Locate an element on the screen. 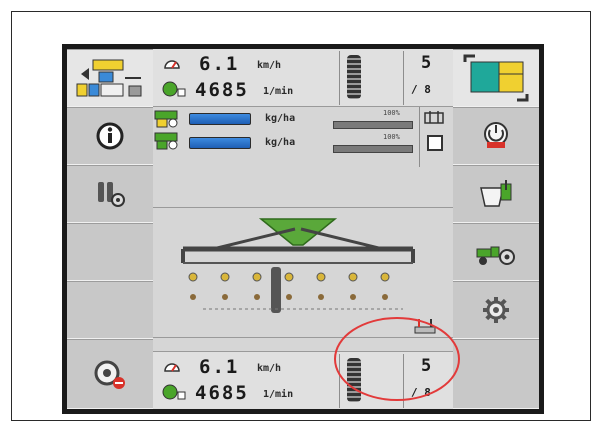 This screenshot has height=427, width=603. field-map-button is located at coordinates (496, 78).